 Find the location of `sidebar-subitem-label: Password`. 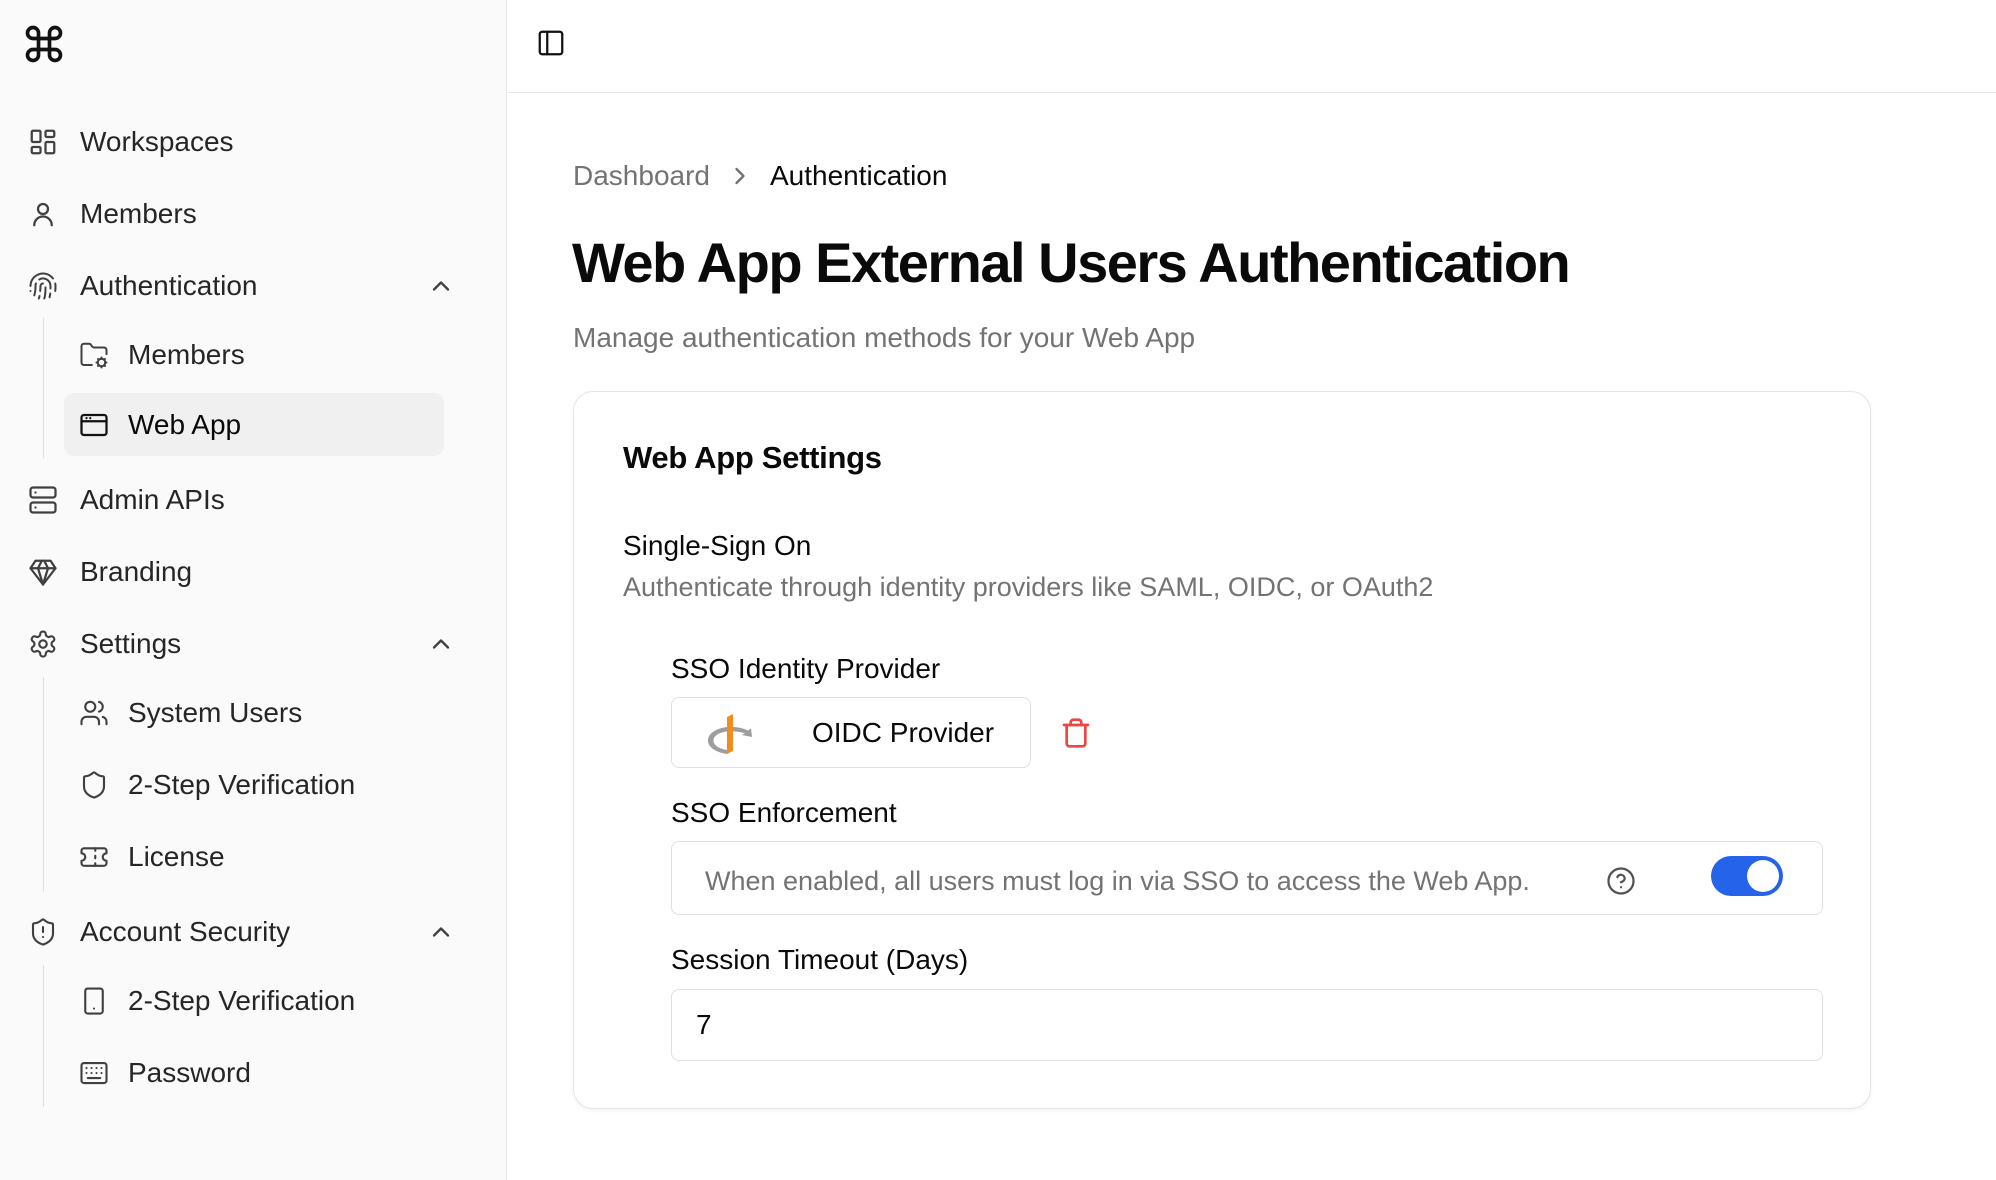

sidebar-subitem-label: Password is located at coordinates (189, 1072).